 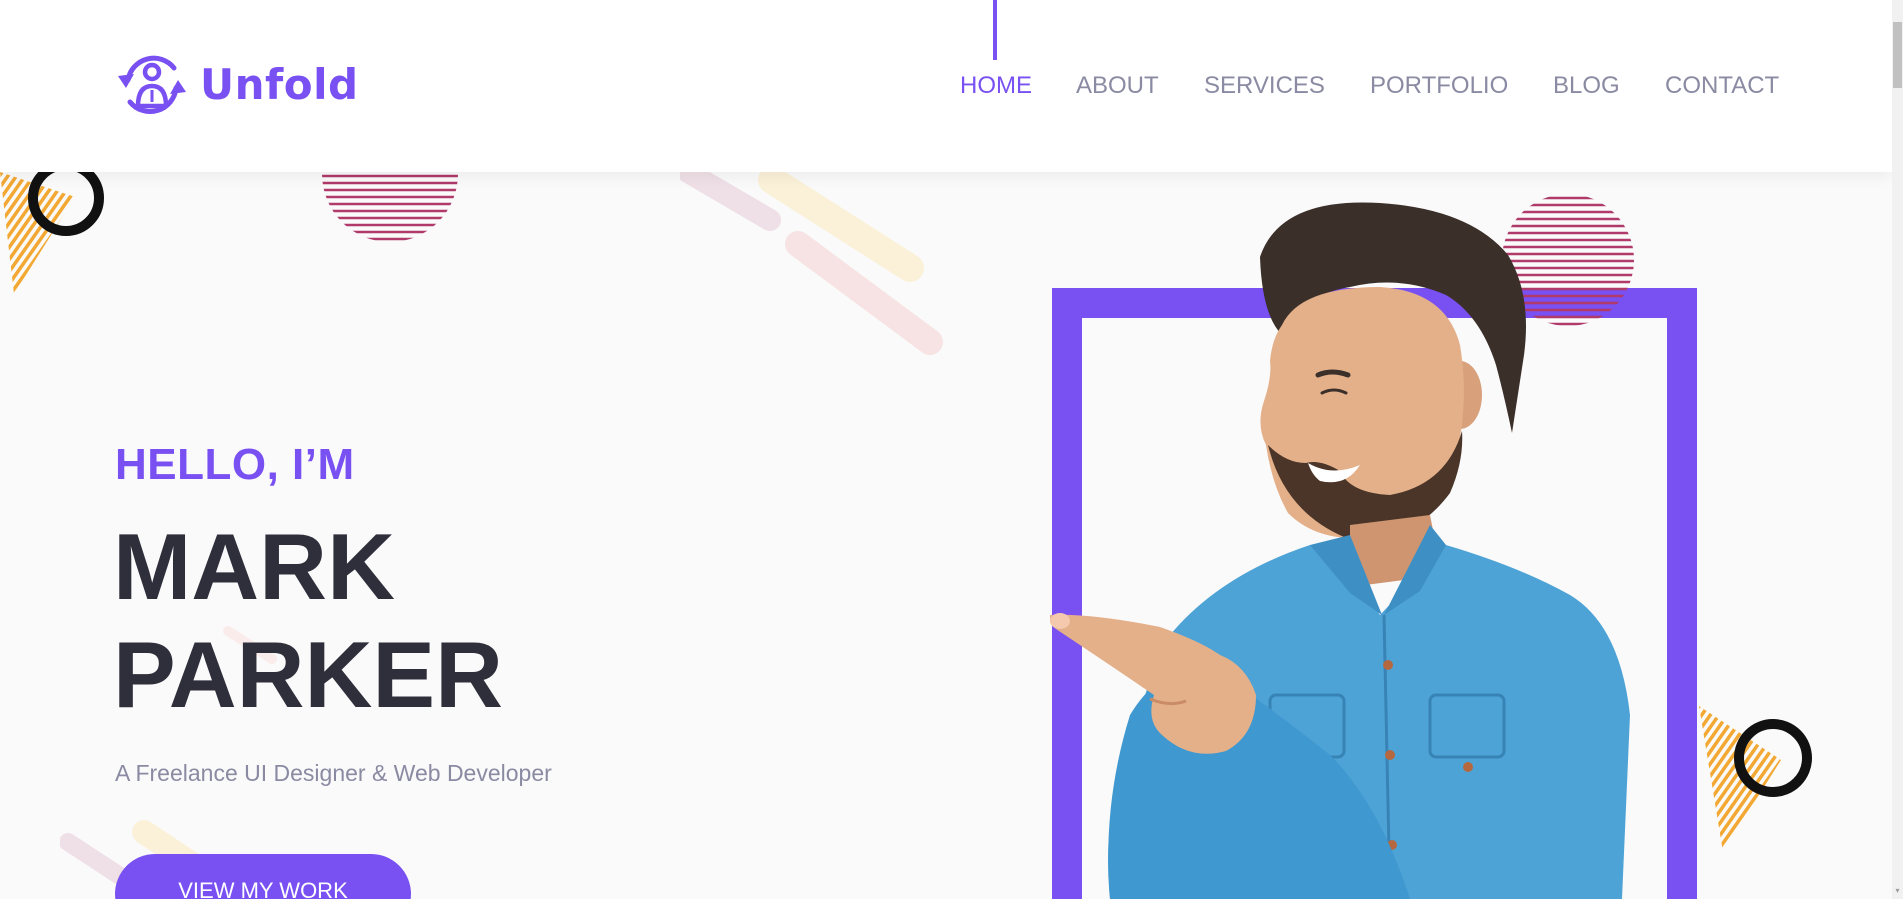 I want to click on nav-item-services: SERVICES, so click(x=1264, y=86).